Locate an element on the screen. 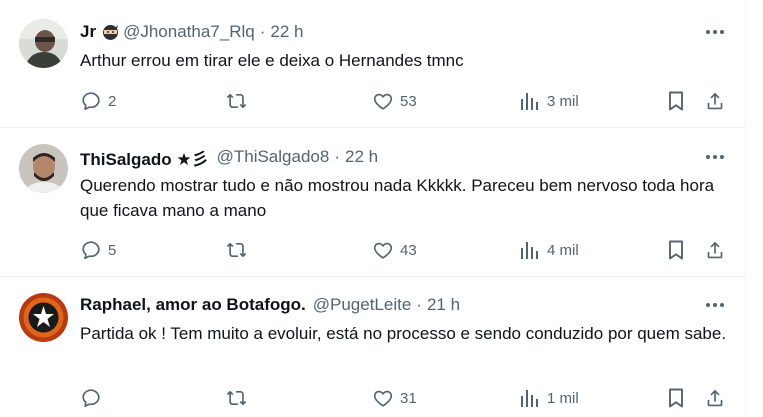 The width and height of the screenshot is (763, 417). like-count: 31 is located at coordinates (408, 398).